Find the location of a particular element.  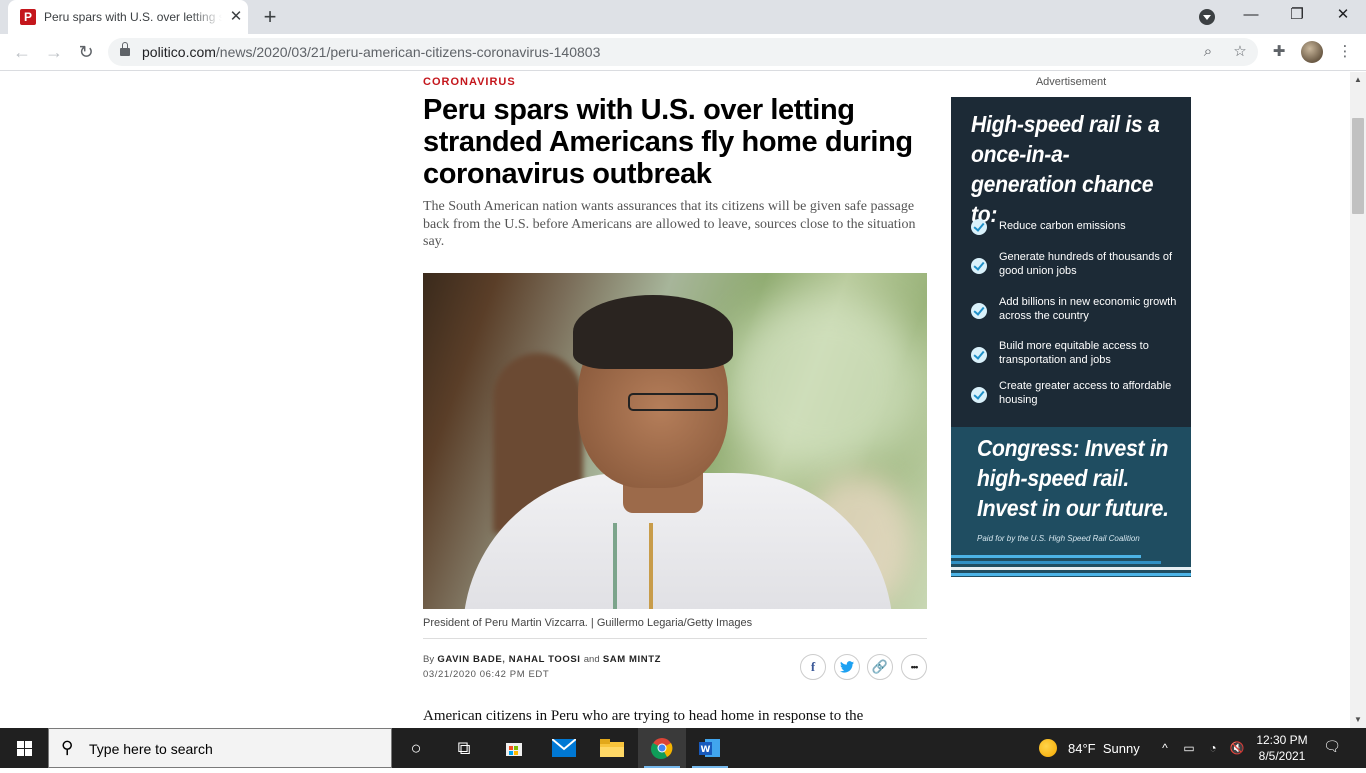

article-kicker: CORONAVIRUS is located at coordinates (469, 82).